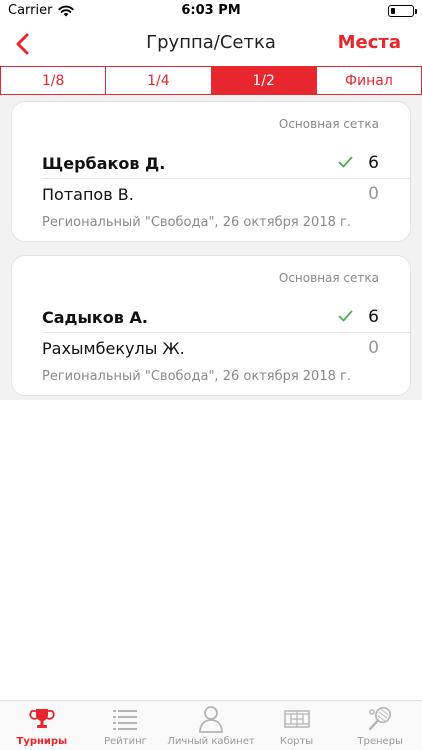  I want to click on player-name: Щербаков Д., so click(104, 163).